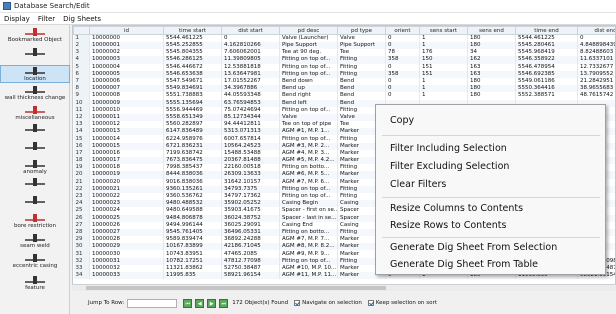  What do you see at coordinates (126, 96) in the screenshot?
I see `table-cell: 10000008` at bounding box center [126, 96].